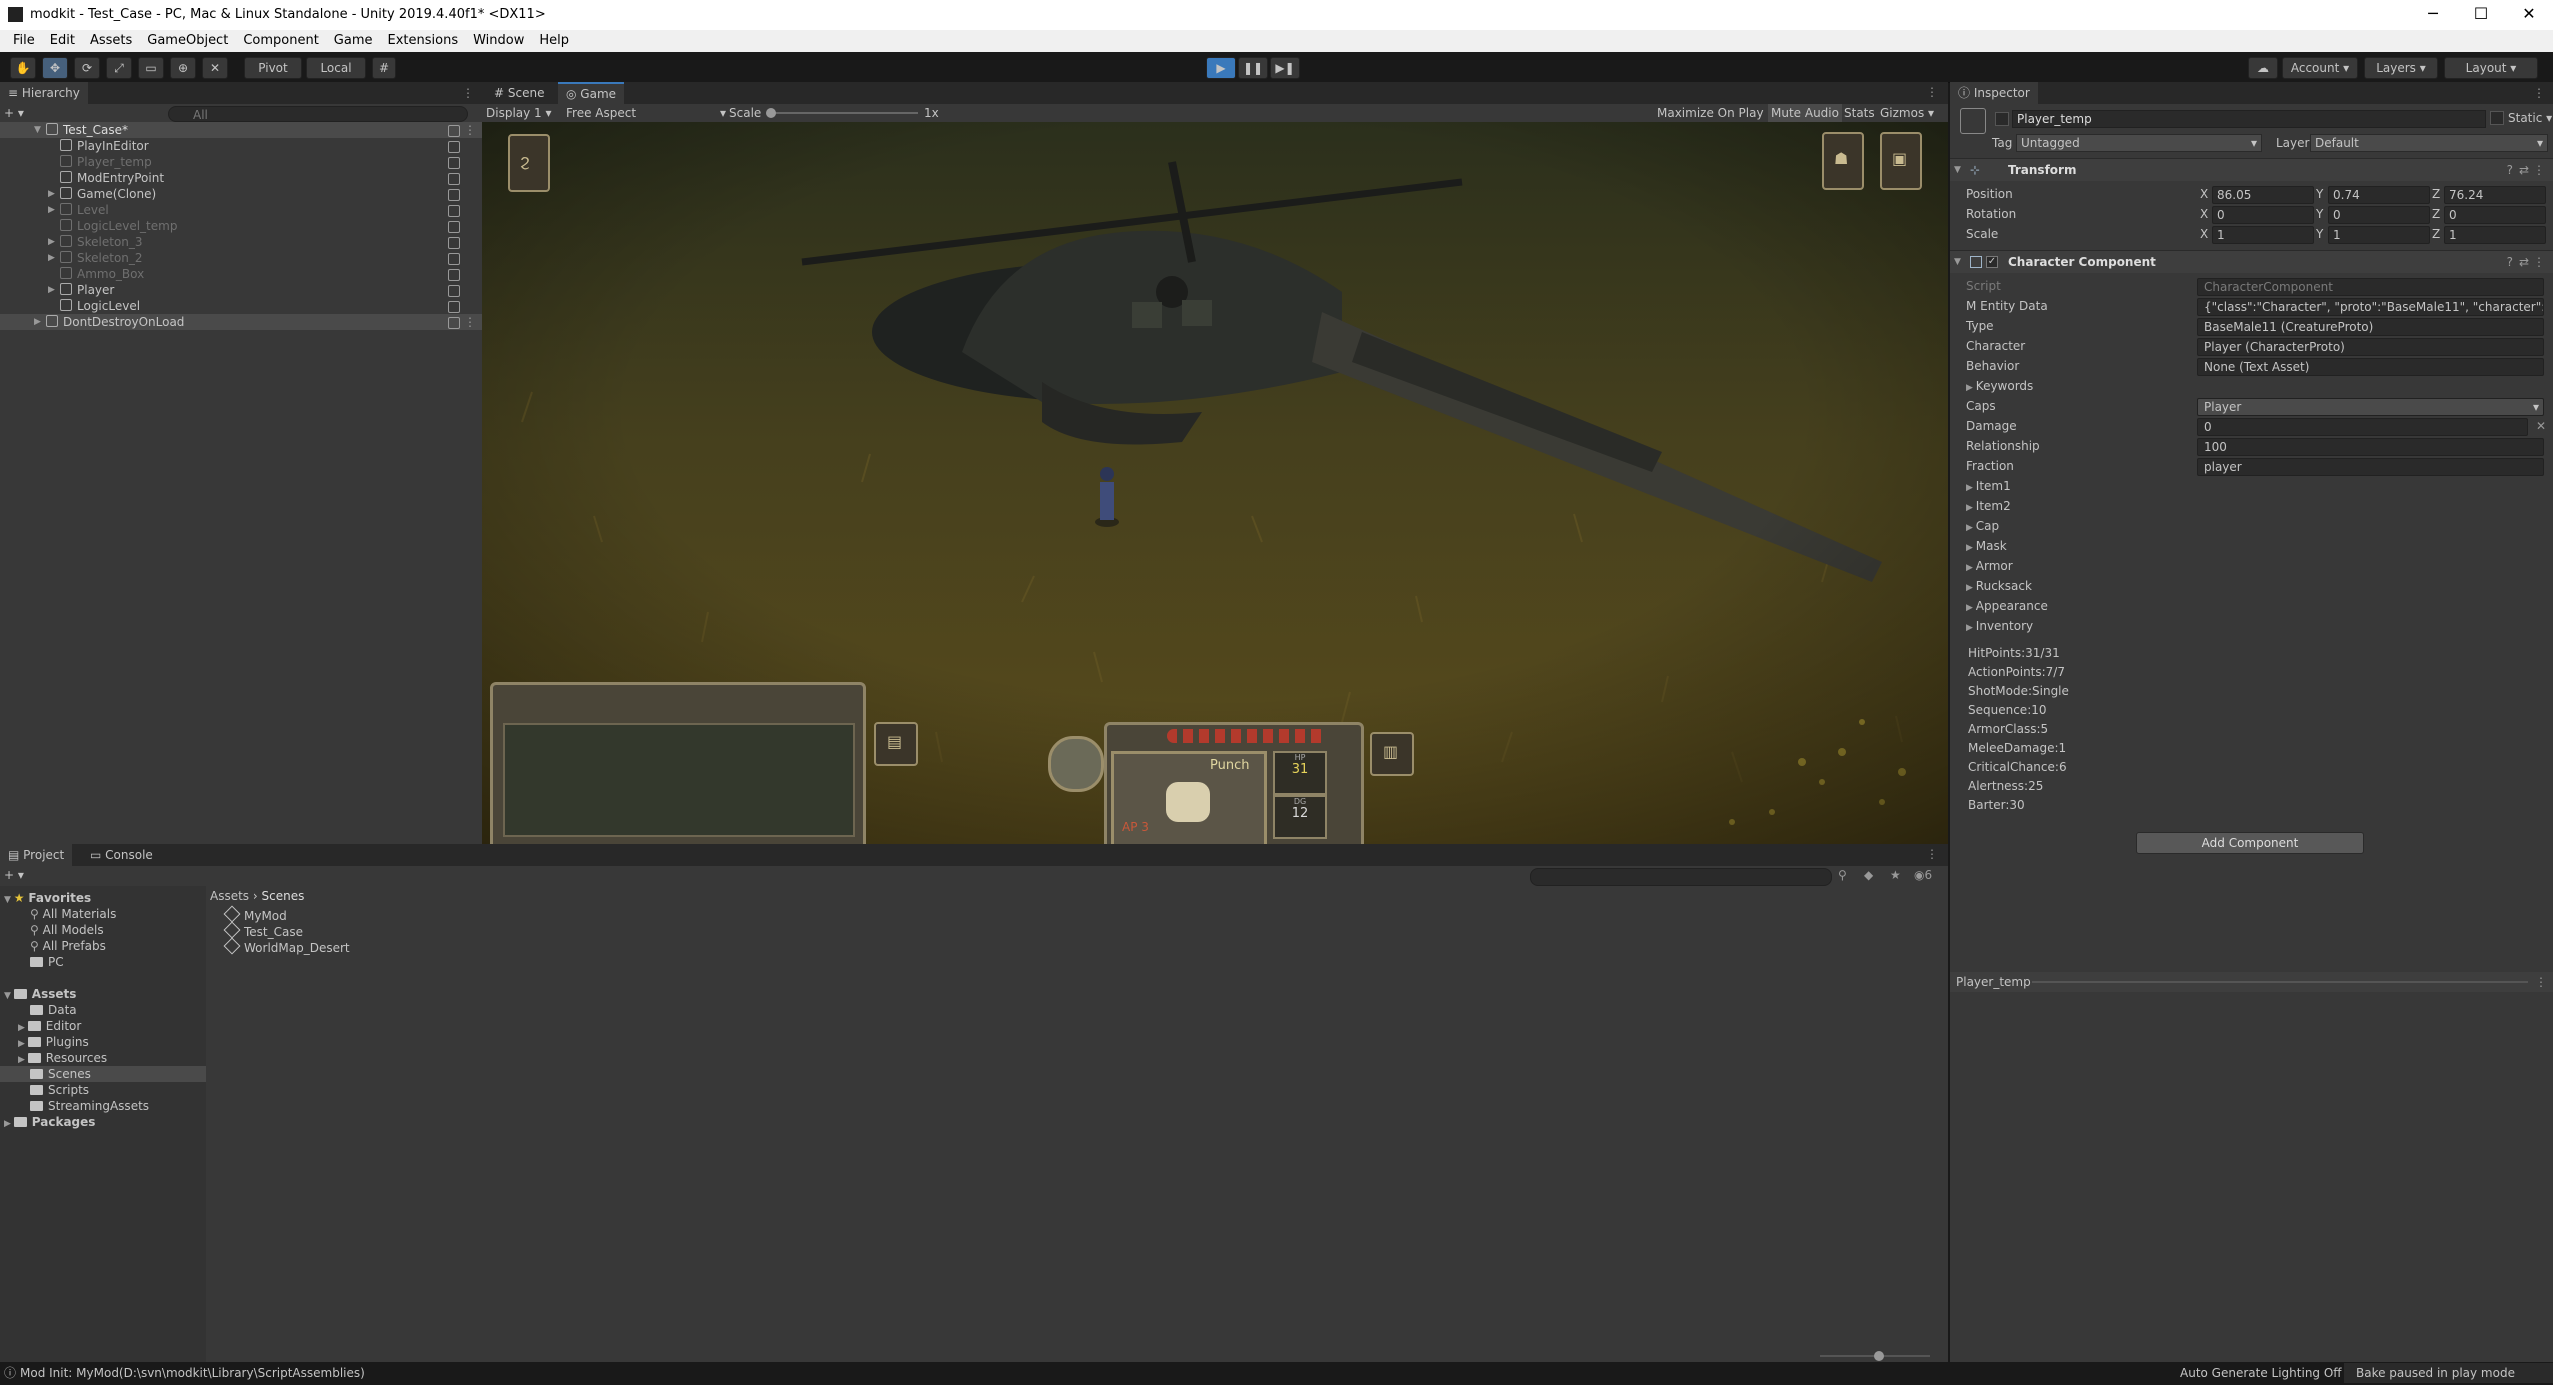 Image resolution: width=2553 pixels, height=1385 pixels. Describe the element at coordinates (2370, 467) in the screenshot. I see `fraction-field: player` at that location.